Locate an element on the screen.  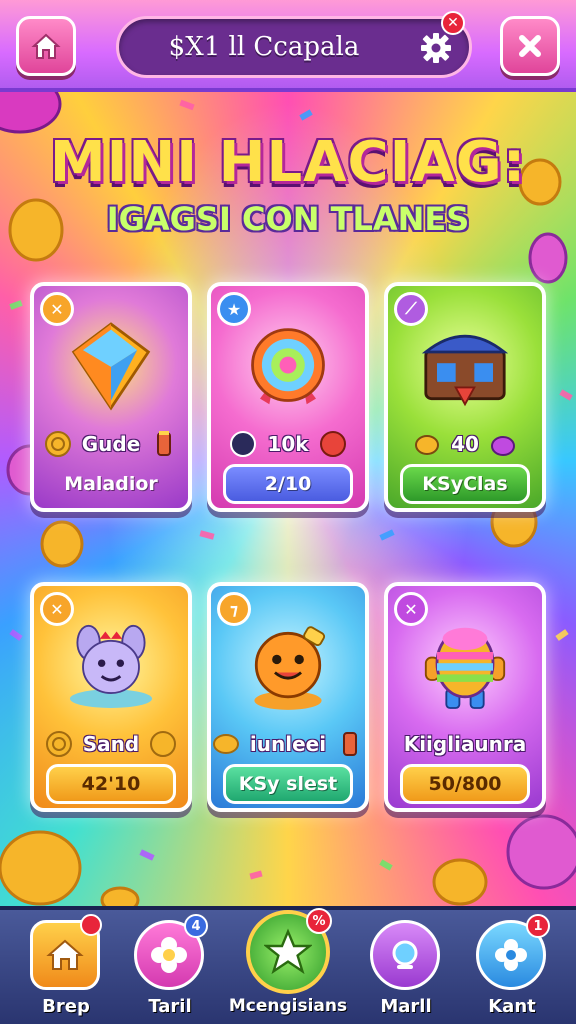
page-title: $X1 ll Ccapala is located at coordinates (264, 47).